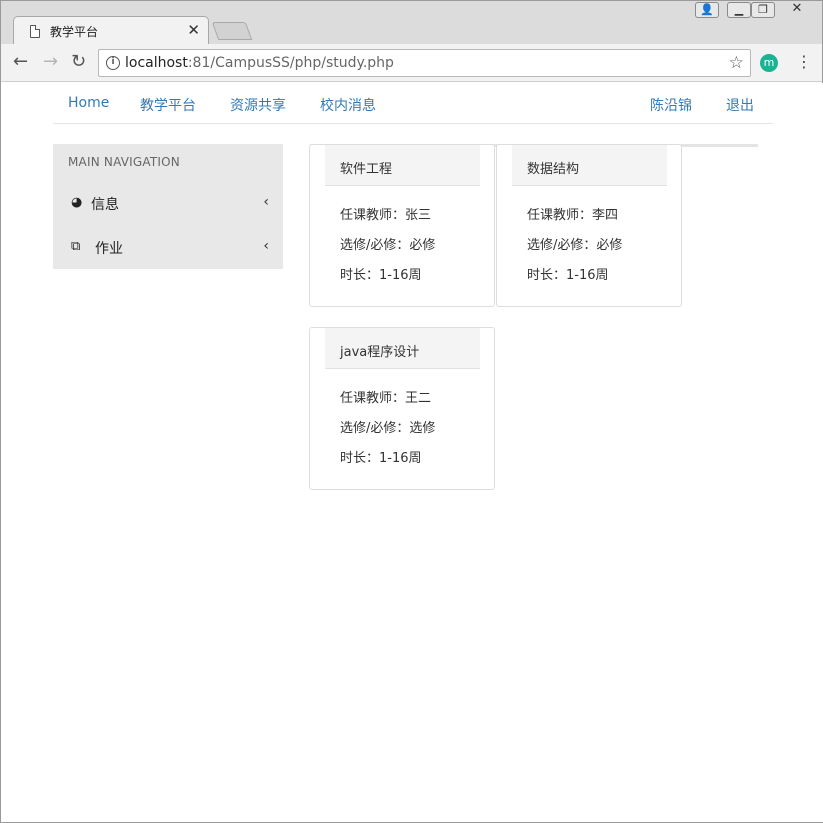  What do you see at coordinates (769, 63) in the screenshot?
I see `extension-avatar-icon: m` at bounding box center [769, 63].